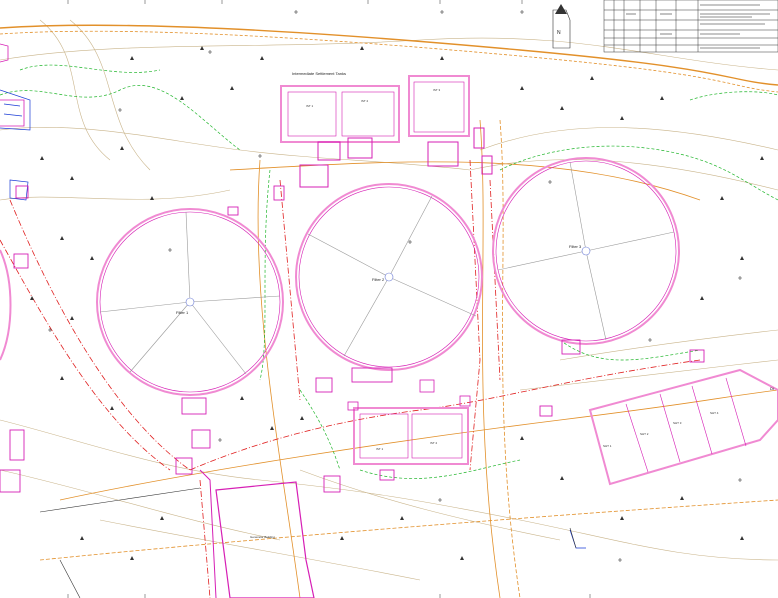 The height and width of the screenshot is (598, 778). I want to click on north-letter: N, so click(559, 33).